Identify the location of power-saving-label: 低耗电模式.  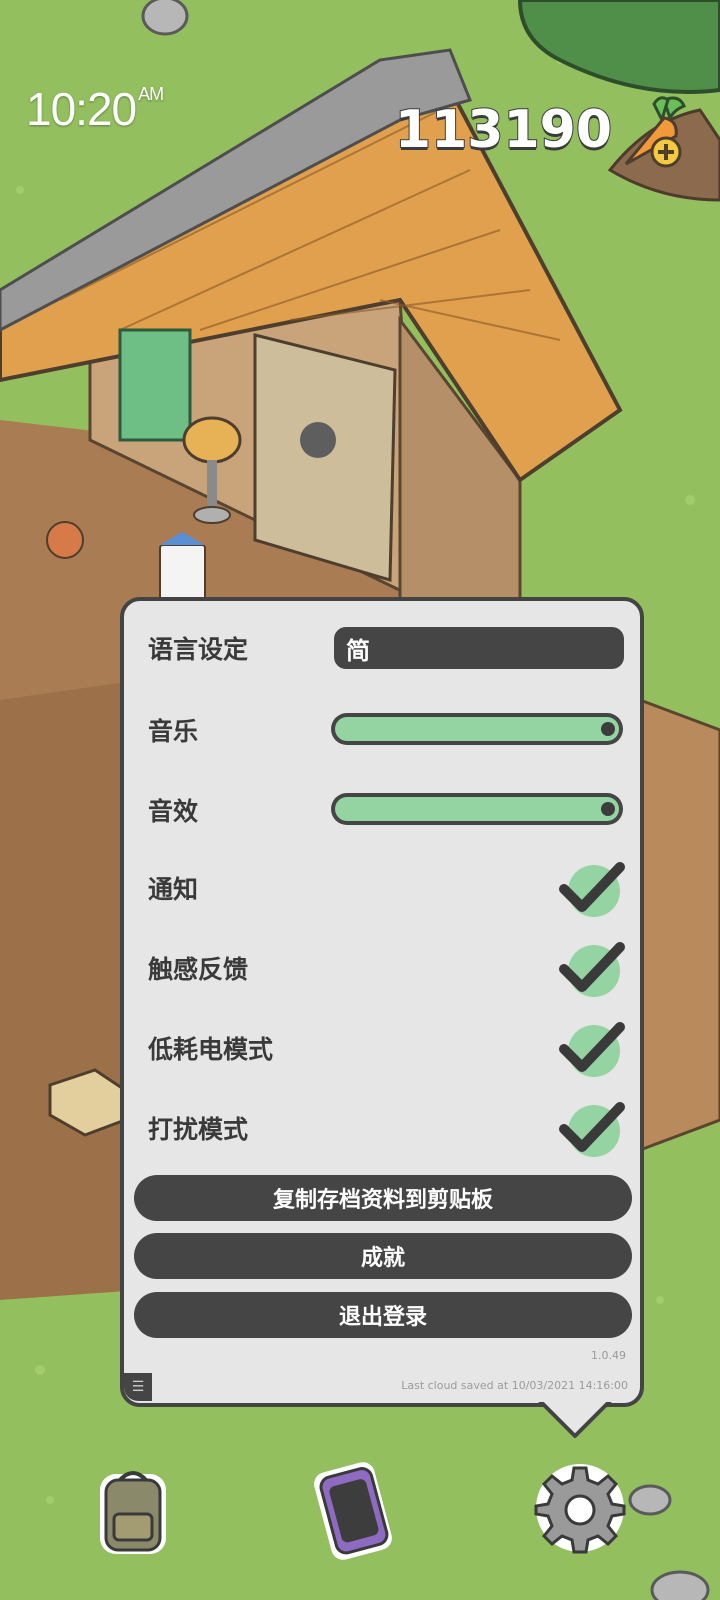
(211, 1049).